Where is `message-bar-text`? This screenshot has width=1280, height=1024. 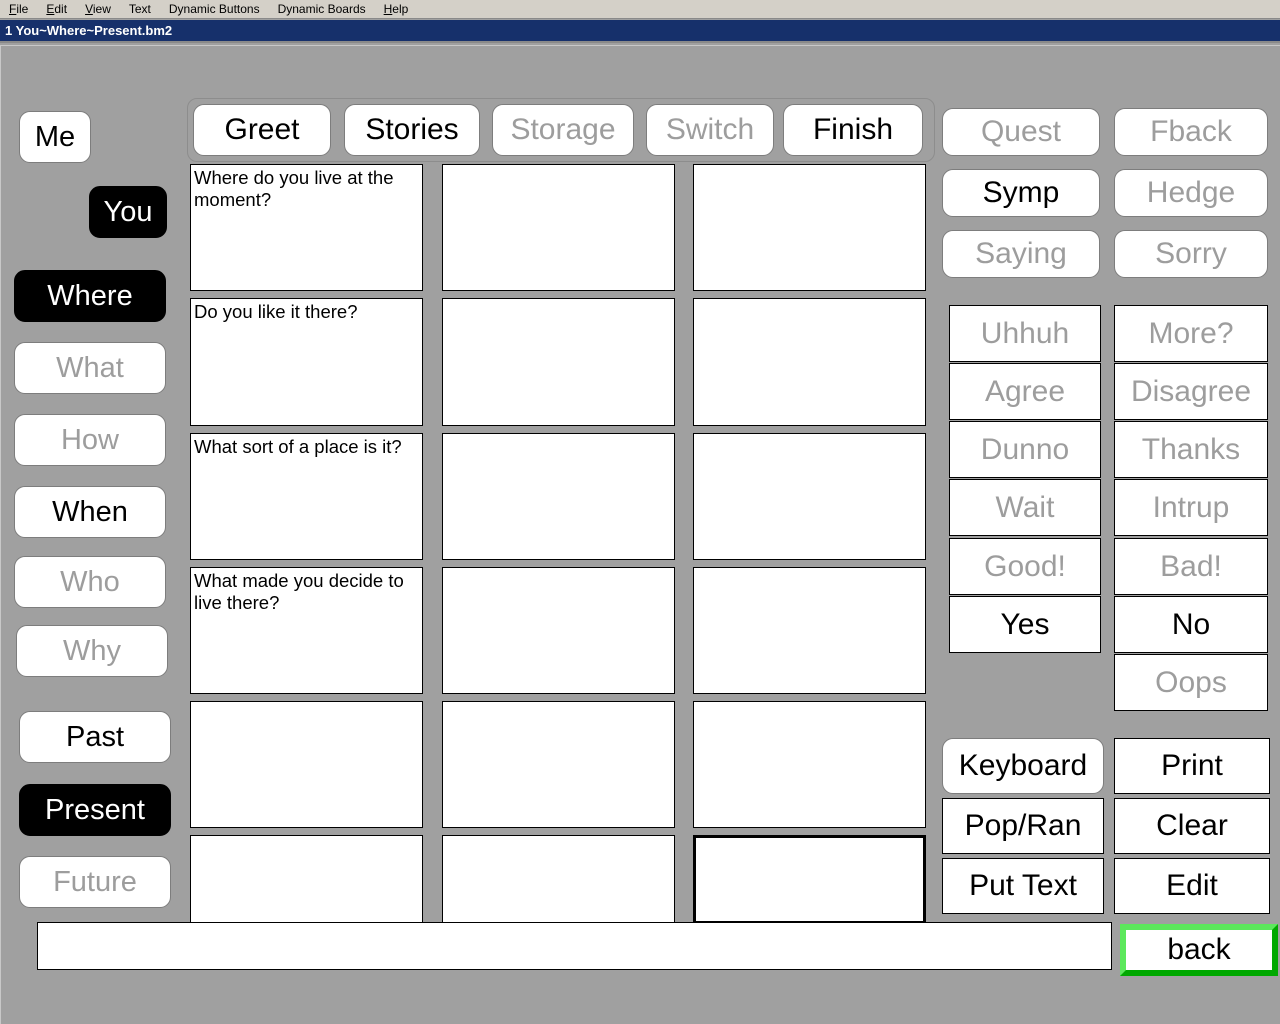 message-bar-text is located at coordinates (574, 931).